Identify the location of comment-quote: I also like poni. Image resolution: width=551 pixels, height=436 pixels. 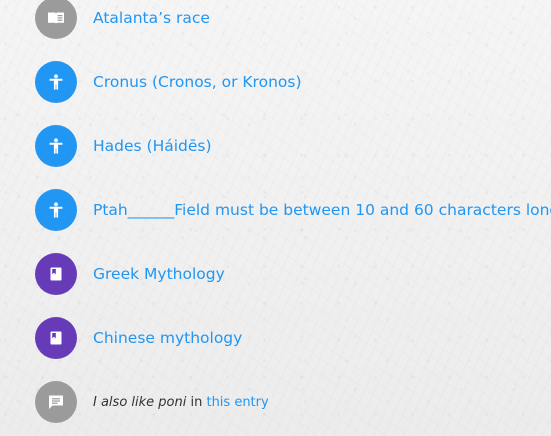
(140, 402).